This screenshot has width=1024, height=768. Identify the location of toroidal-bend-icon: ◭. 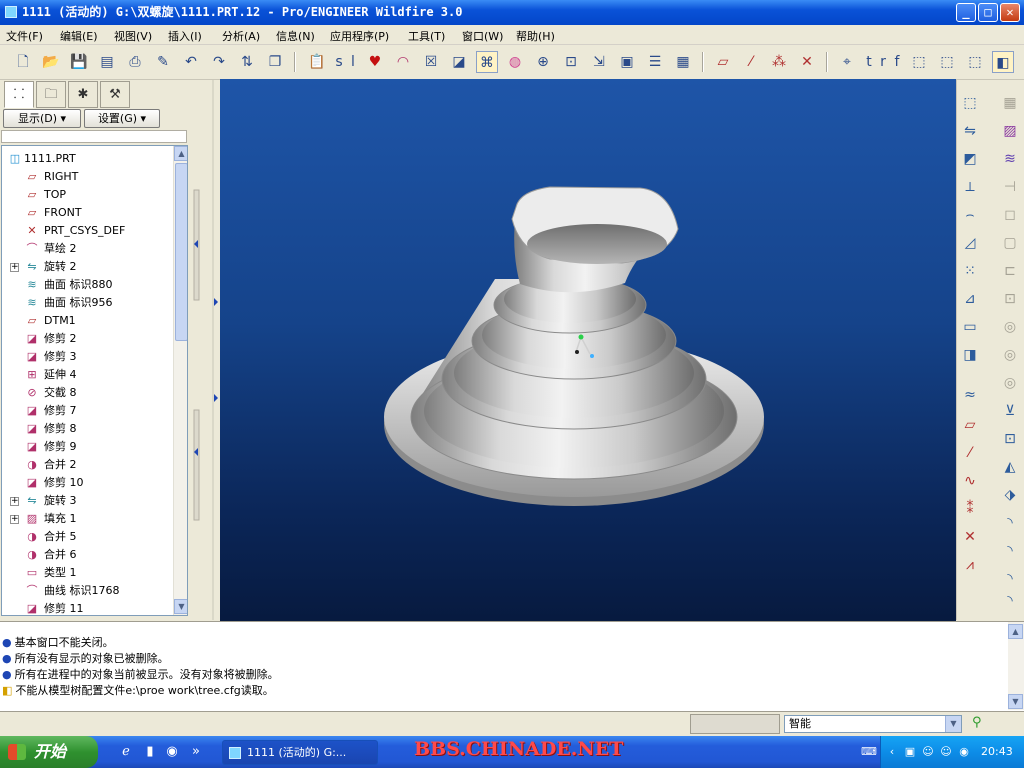
(1010, 467).